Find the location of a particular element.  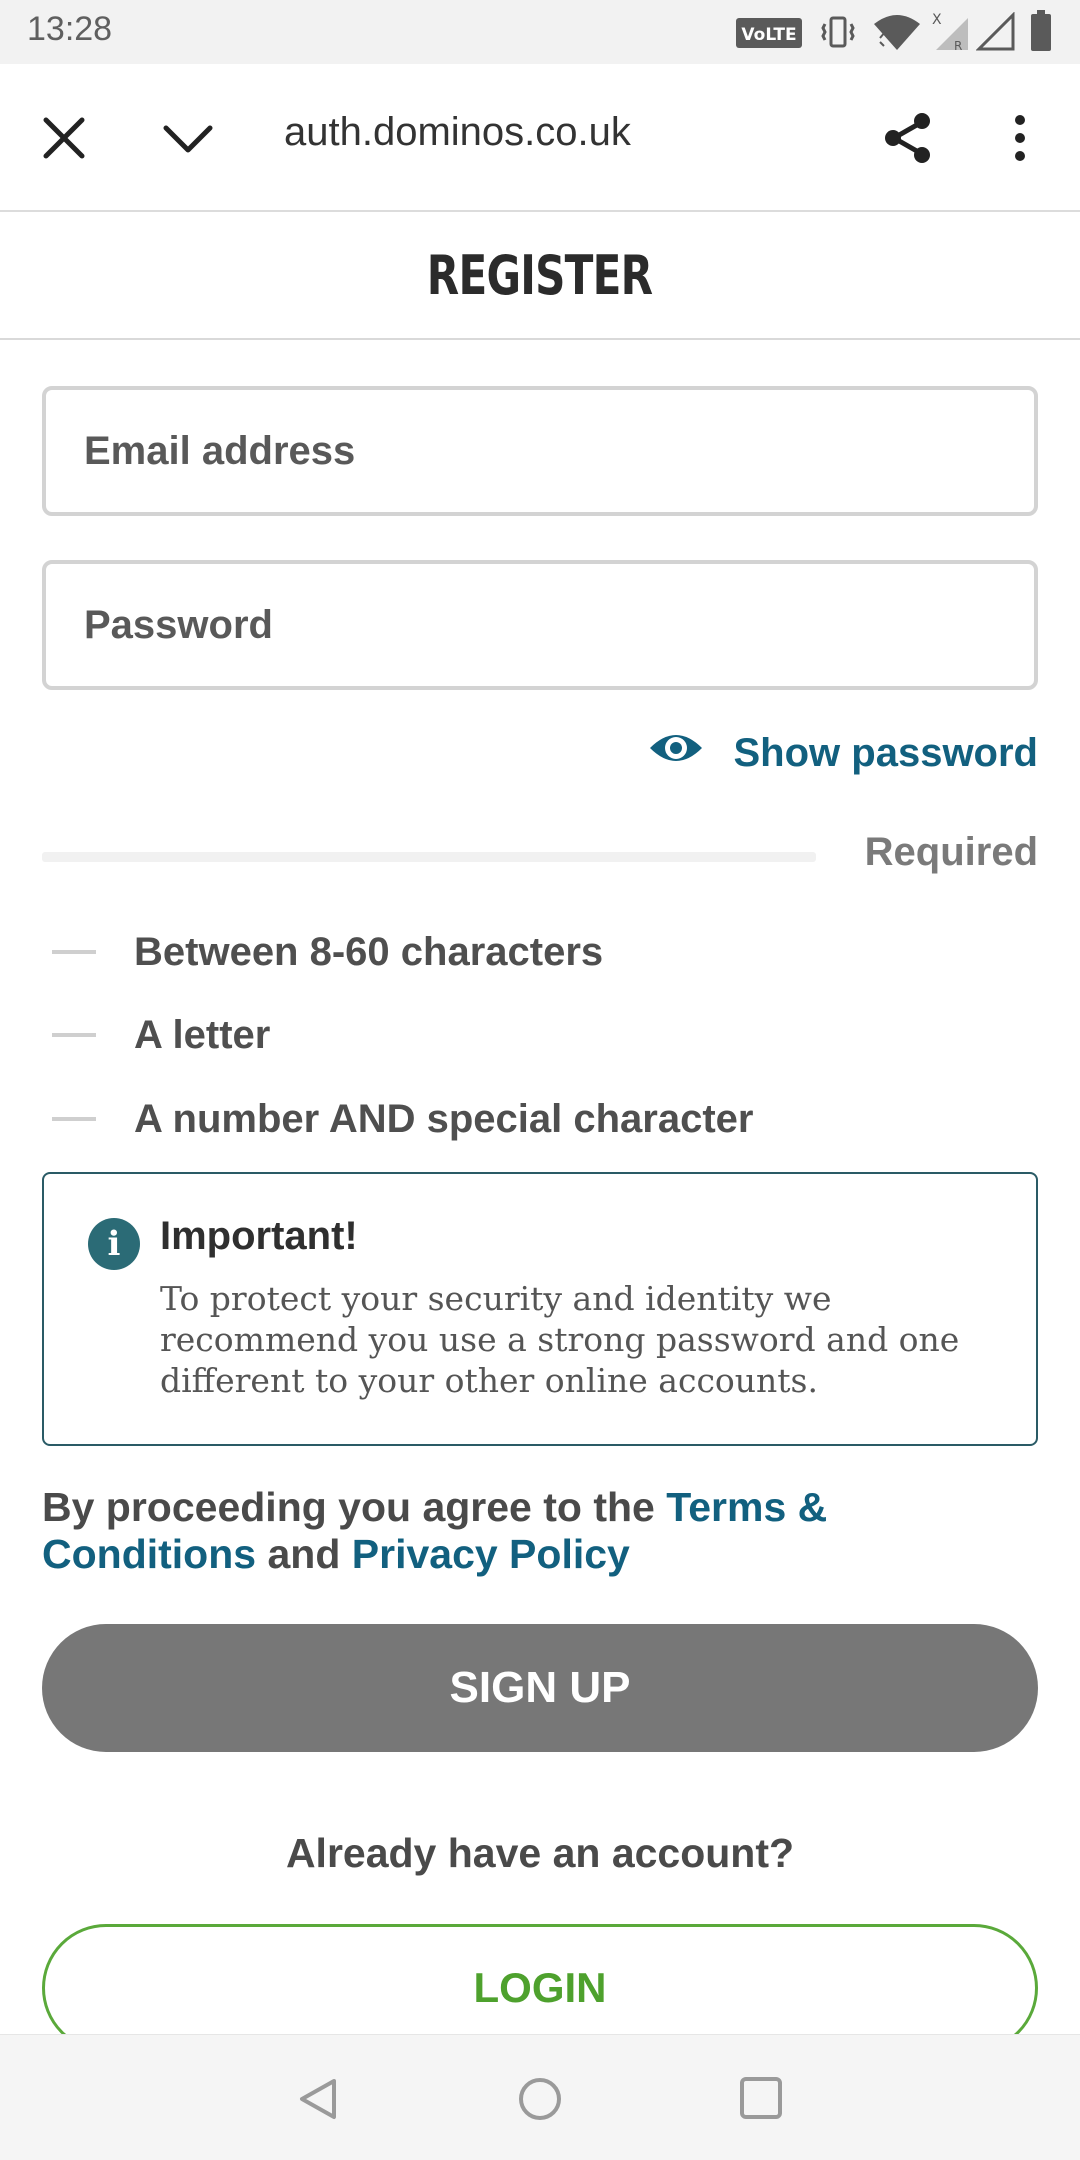

home-icon is located at coordinates (540, 2101).